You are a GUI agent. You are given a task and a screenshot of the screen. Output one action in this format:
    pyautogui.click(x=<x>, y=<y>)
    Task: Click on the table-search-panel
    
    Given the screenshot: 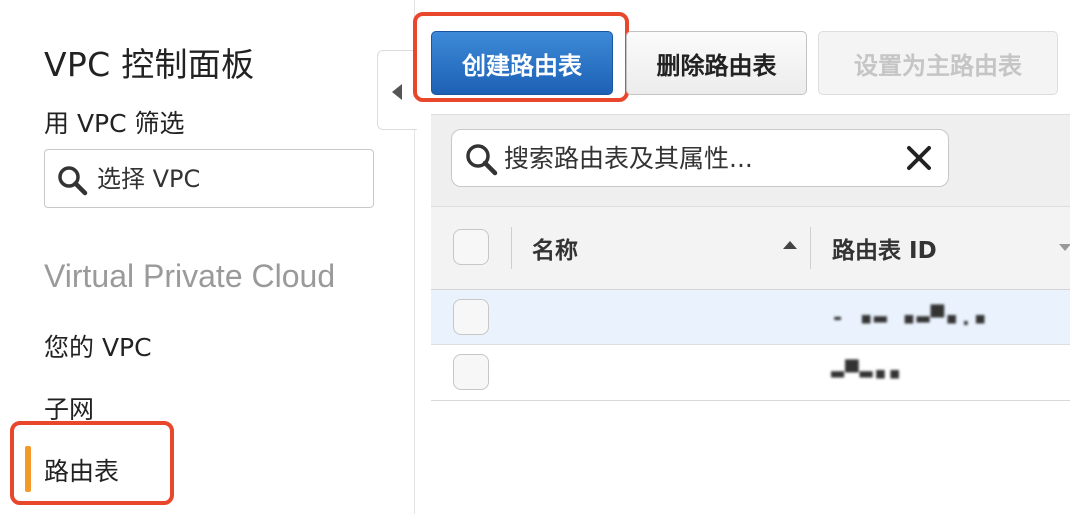 What is the action you would take?
    pyautogui.click(x=750, y=160)
    